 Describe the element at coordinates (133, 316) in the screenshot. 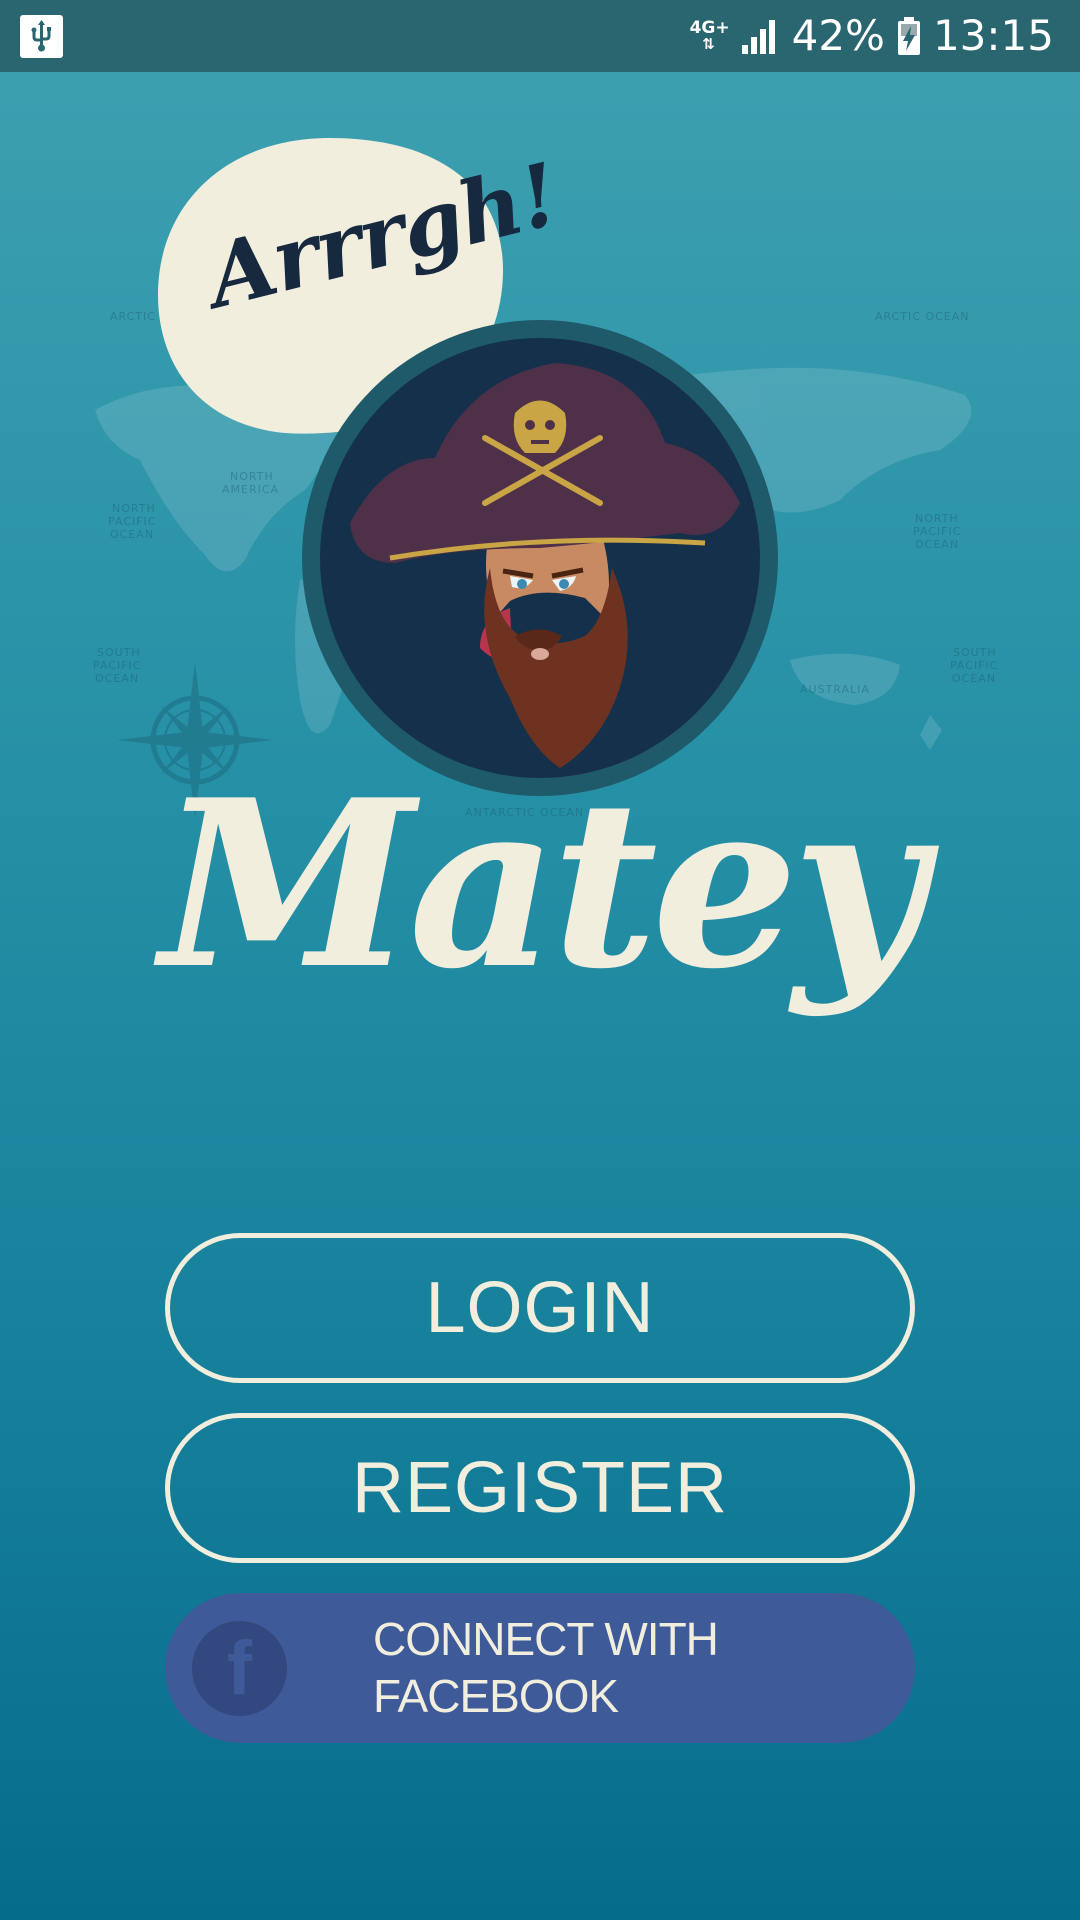

I see `svg-text: ARCTIC` at that location.